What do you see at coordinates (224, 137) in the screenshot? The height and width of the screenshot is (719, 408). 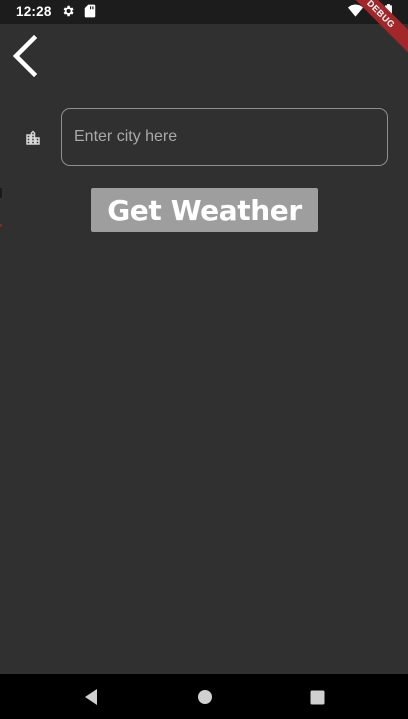 I see `city-input` at bounding box center [224, 137].